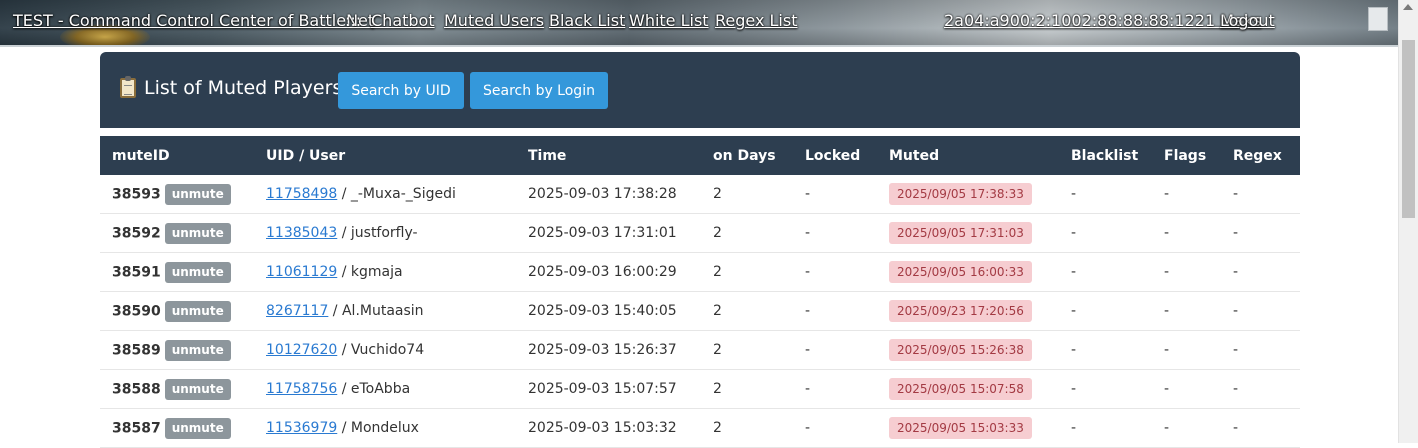  What do you see at coordinates (1378, 19) in the screenshot?
I see `window-control` at bounding box center [1378, 19].